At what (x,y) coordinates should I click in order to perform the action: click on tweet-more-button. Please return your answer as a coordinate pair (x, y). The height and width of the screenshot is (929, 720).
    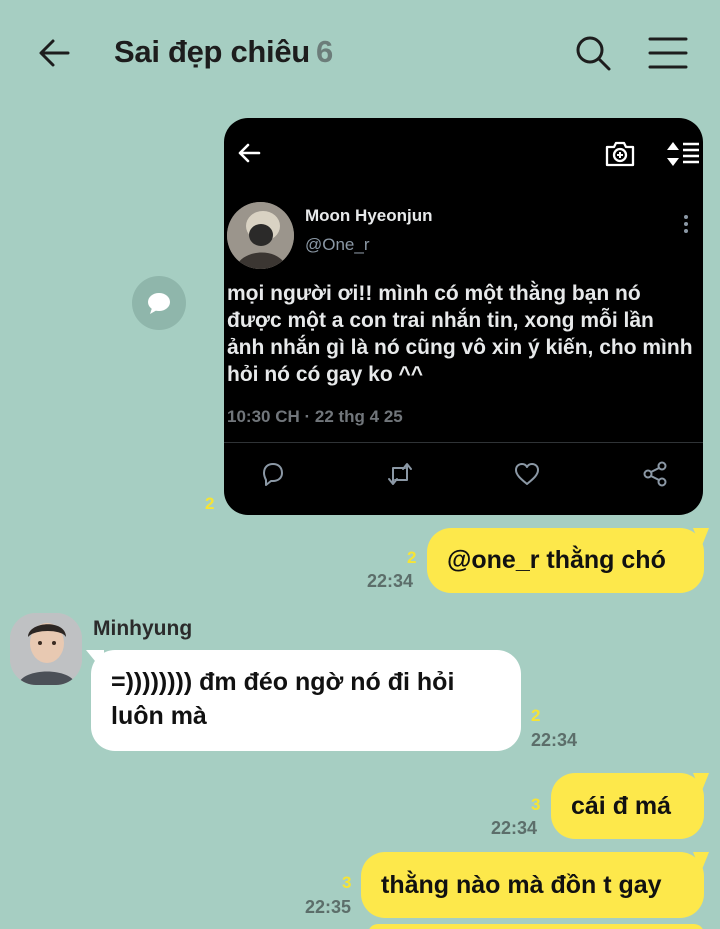
    Looking at the image, I should click on (686, 226).